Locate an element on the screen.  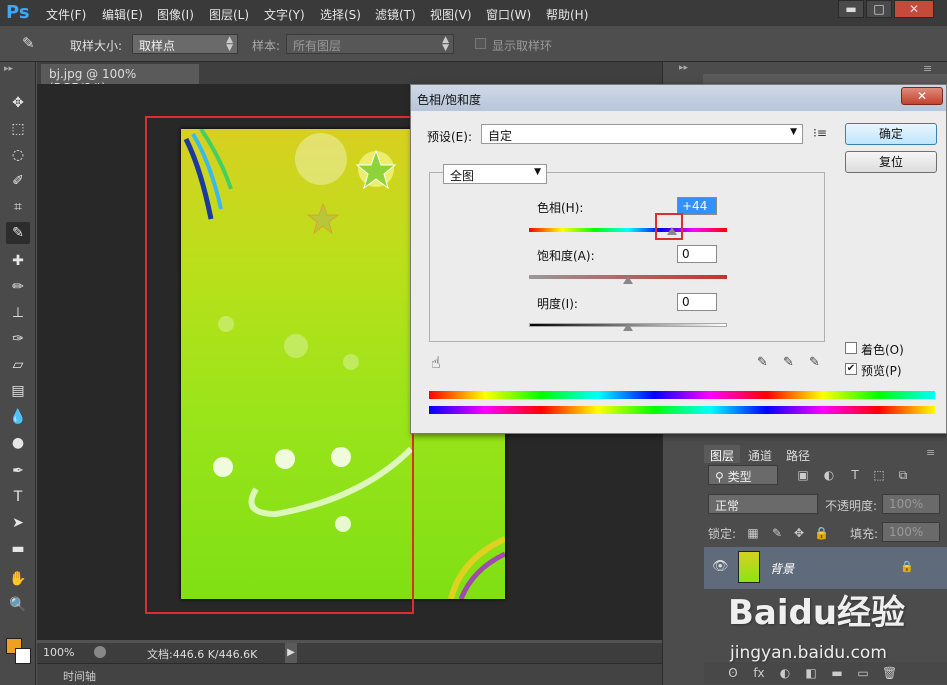
hue-field: +44 is located at coordinates (697, 206).